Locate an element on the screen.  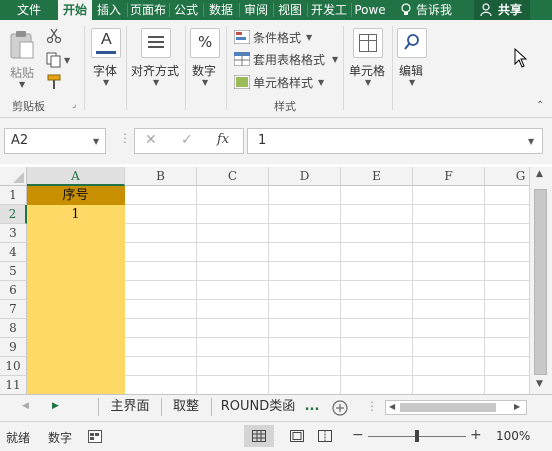
styles-group-title: 样式 is located at coordinates (285, 106).